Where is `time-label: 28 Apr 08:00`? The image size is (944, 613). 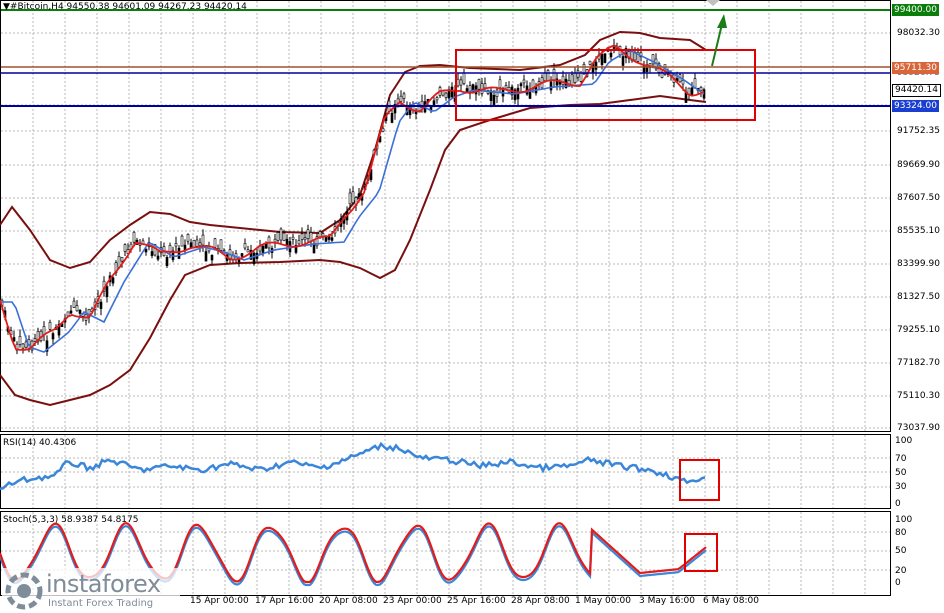 time-label: 28 Apr 08:00 is located at coordinates (540, 601).